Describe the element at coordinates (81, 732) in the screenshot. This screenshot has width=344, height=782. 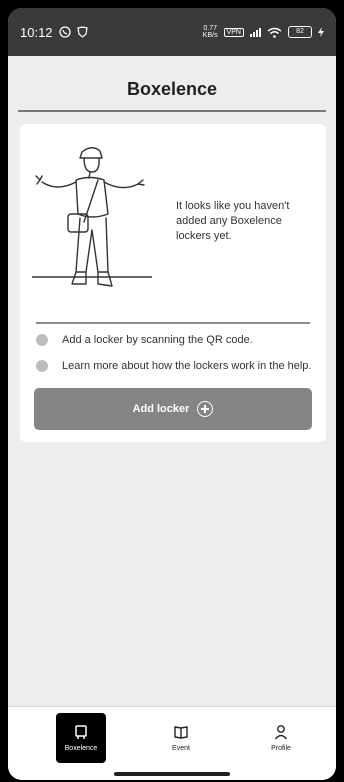
I see `locker-icon` at that location.